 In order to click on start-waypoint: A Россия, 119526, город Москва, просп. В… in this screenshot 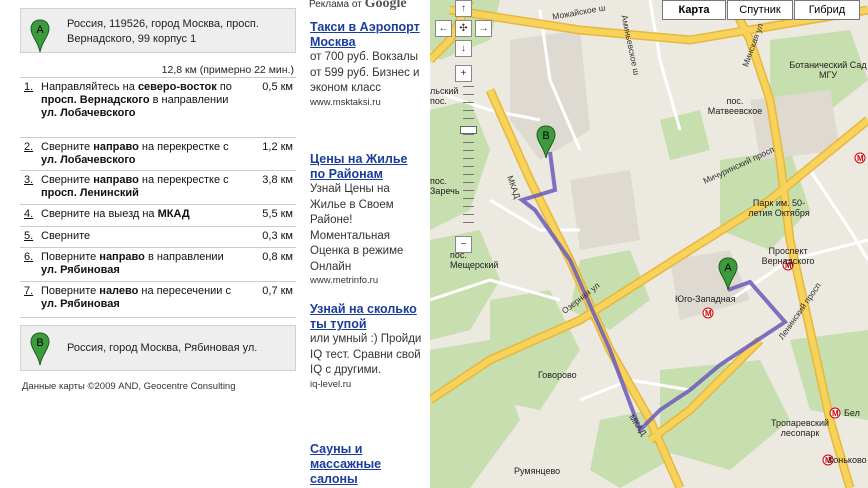, I will do `click(158, 30)`.